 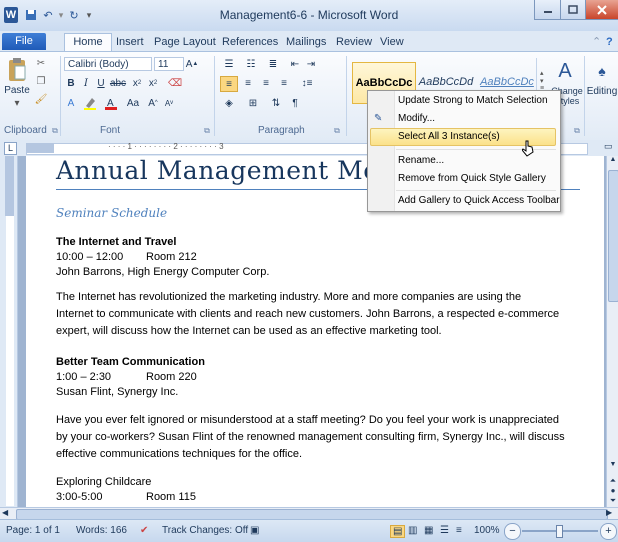 I want to click on window-title: Management6-6 - Microsoft Word, so click(x=309, y=15).